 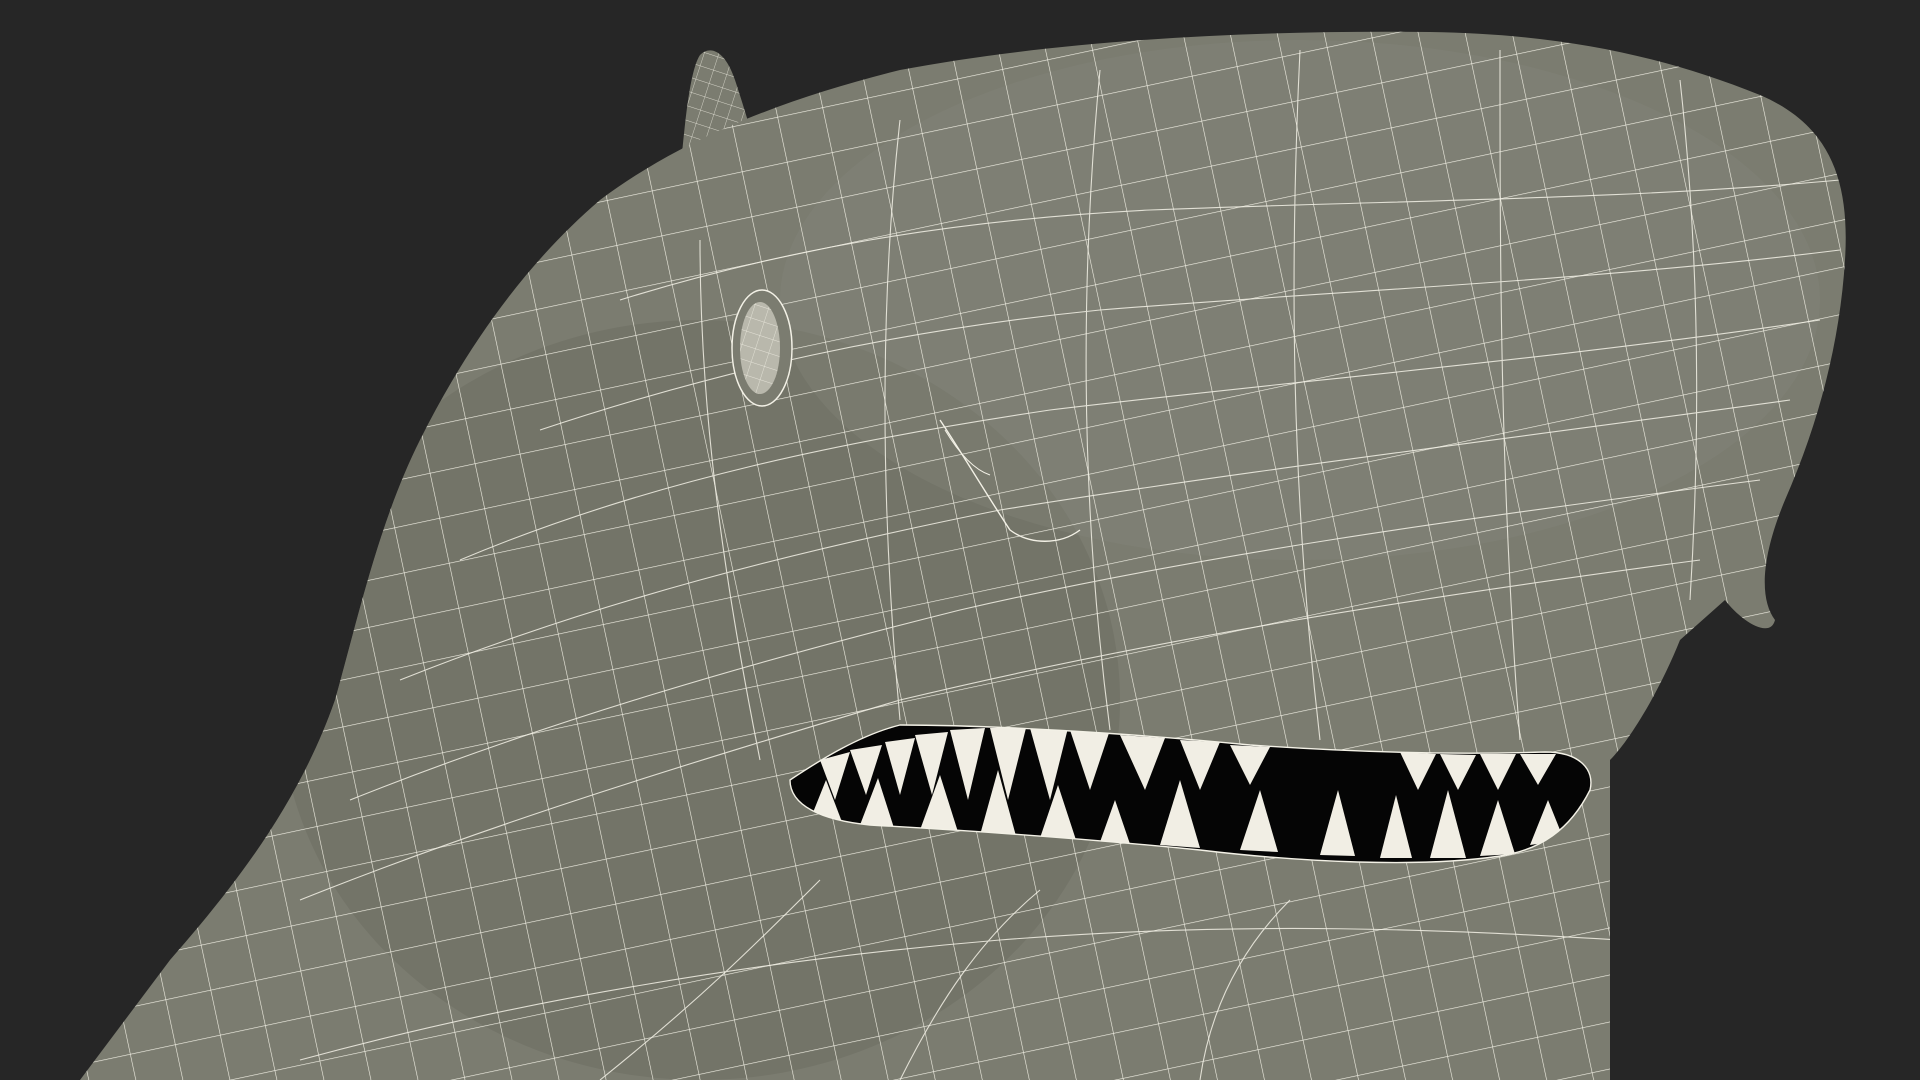 I want to click on eye, so click(x=762, y=348).